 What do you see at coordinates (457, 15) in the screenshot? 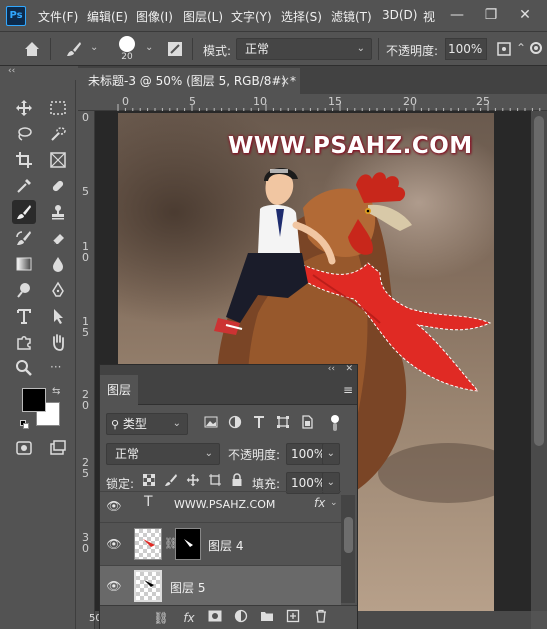
I see `minimize-button: —` at bounding box center [457, 15].